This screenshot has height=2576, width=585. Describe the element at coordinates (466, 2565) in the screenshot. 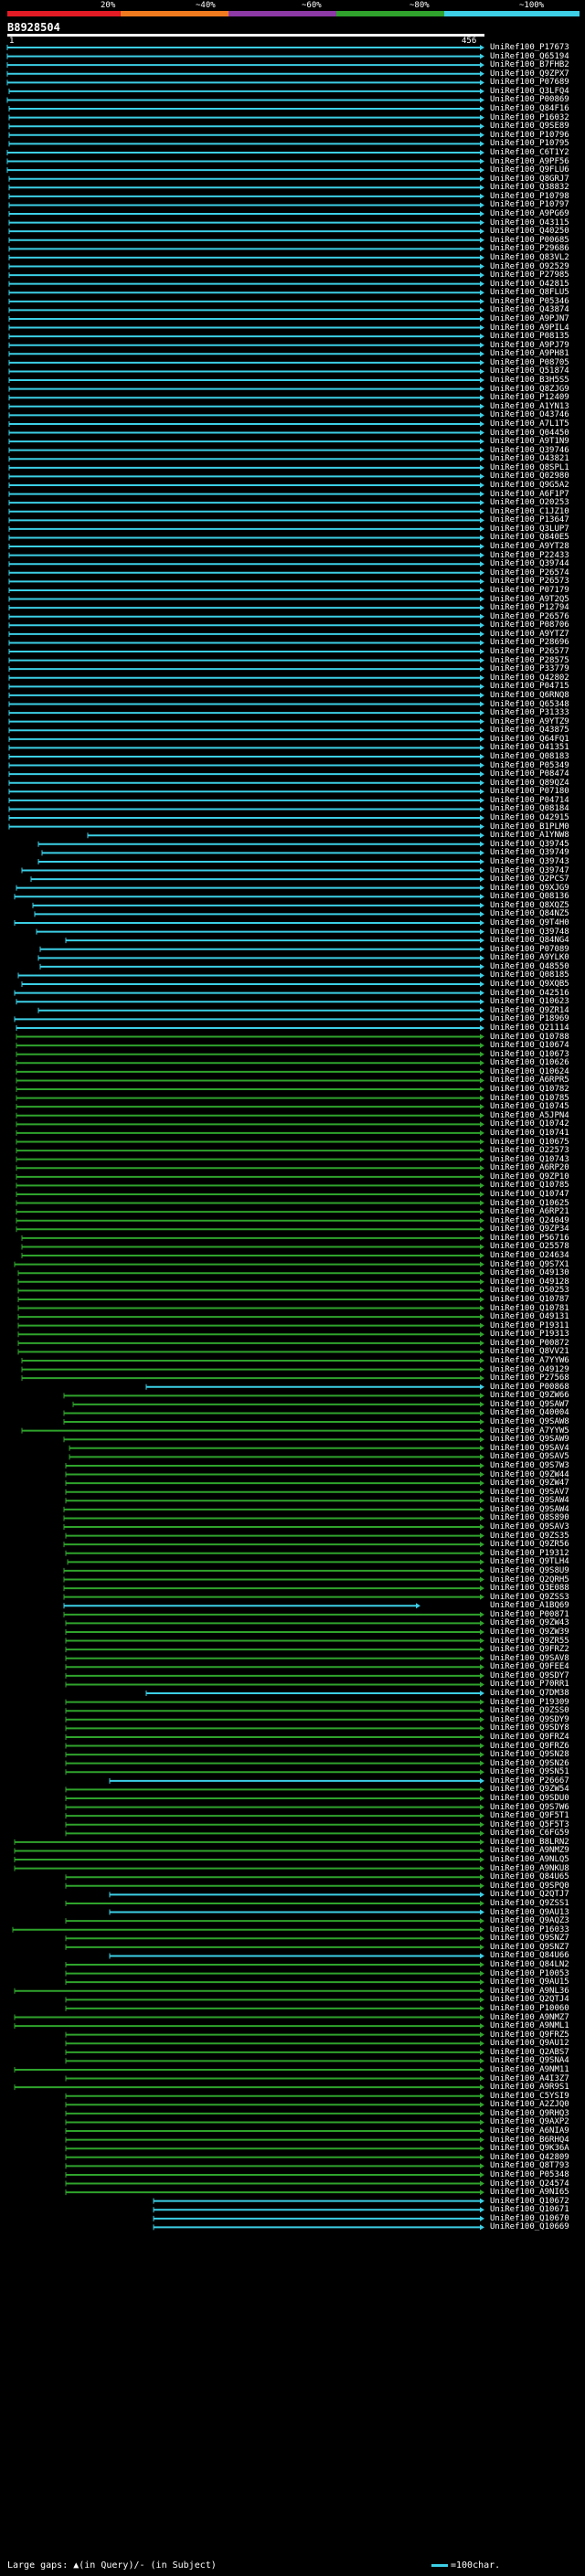

I see `scale-key: =100char.` at that location.